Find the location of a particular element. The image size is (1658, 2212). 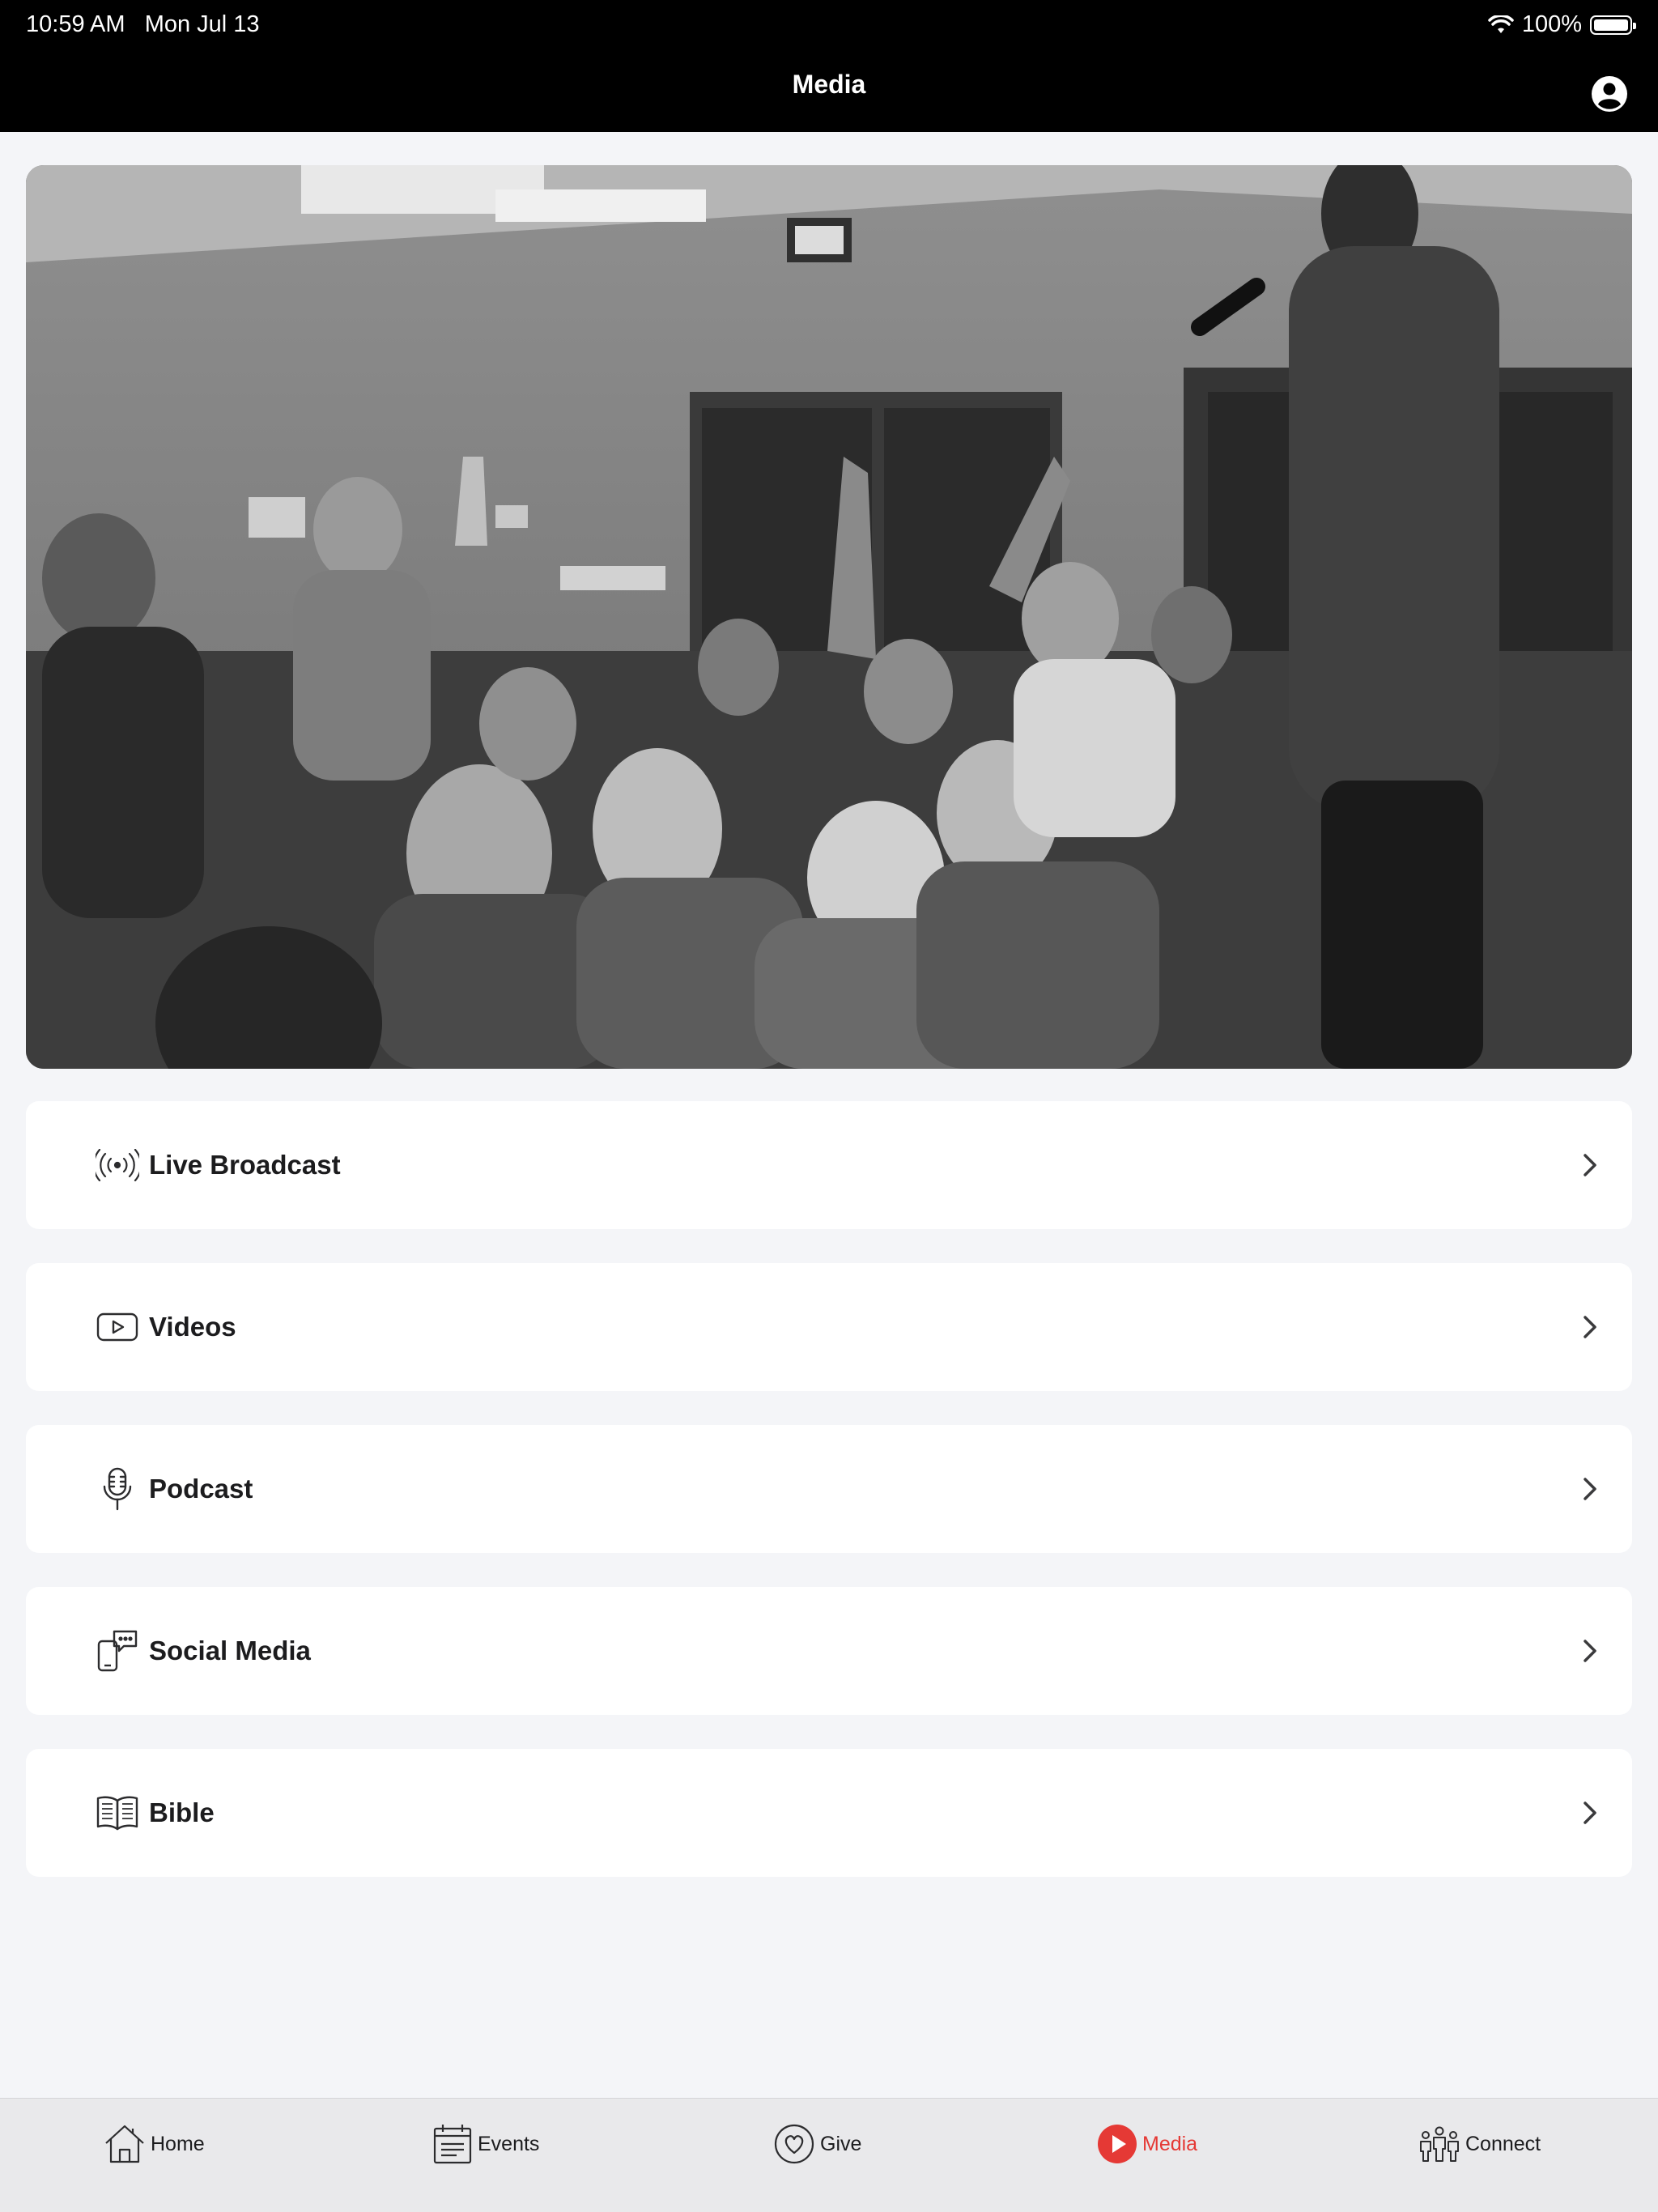

menu-item-label: Podcast is located at coordinates (201, 1489).